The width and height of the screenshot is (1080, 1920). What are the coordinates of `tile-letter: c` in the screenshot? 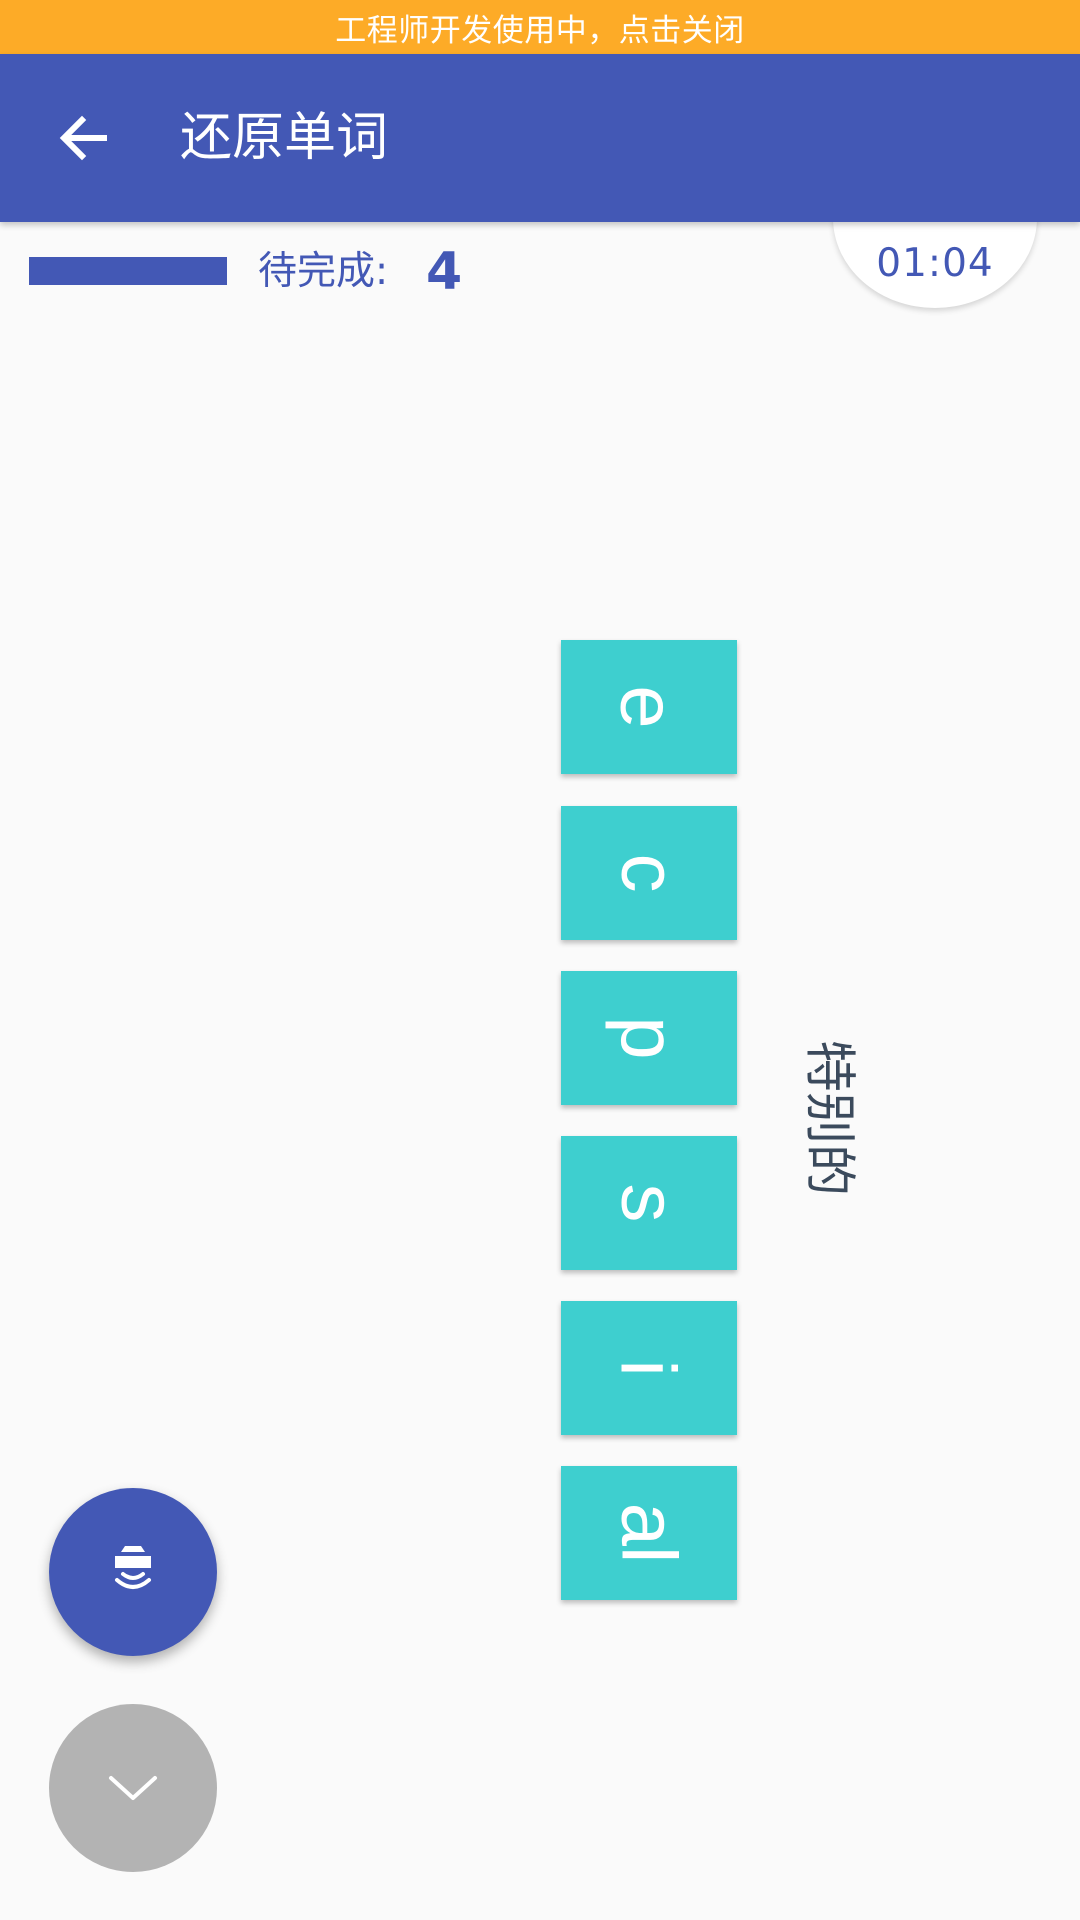 It's located at (649, 873).